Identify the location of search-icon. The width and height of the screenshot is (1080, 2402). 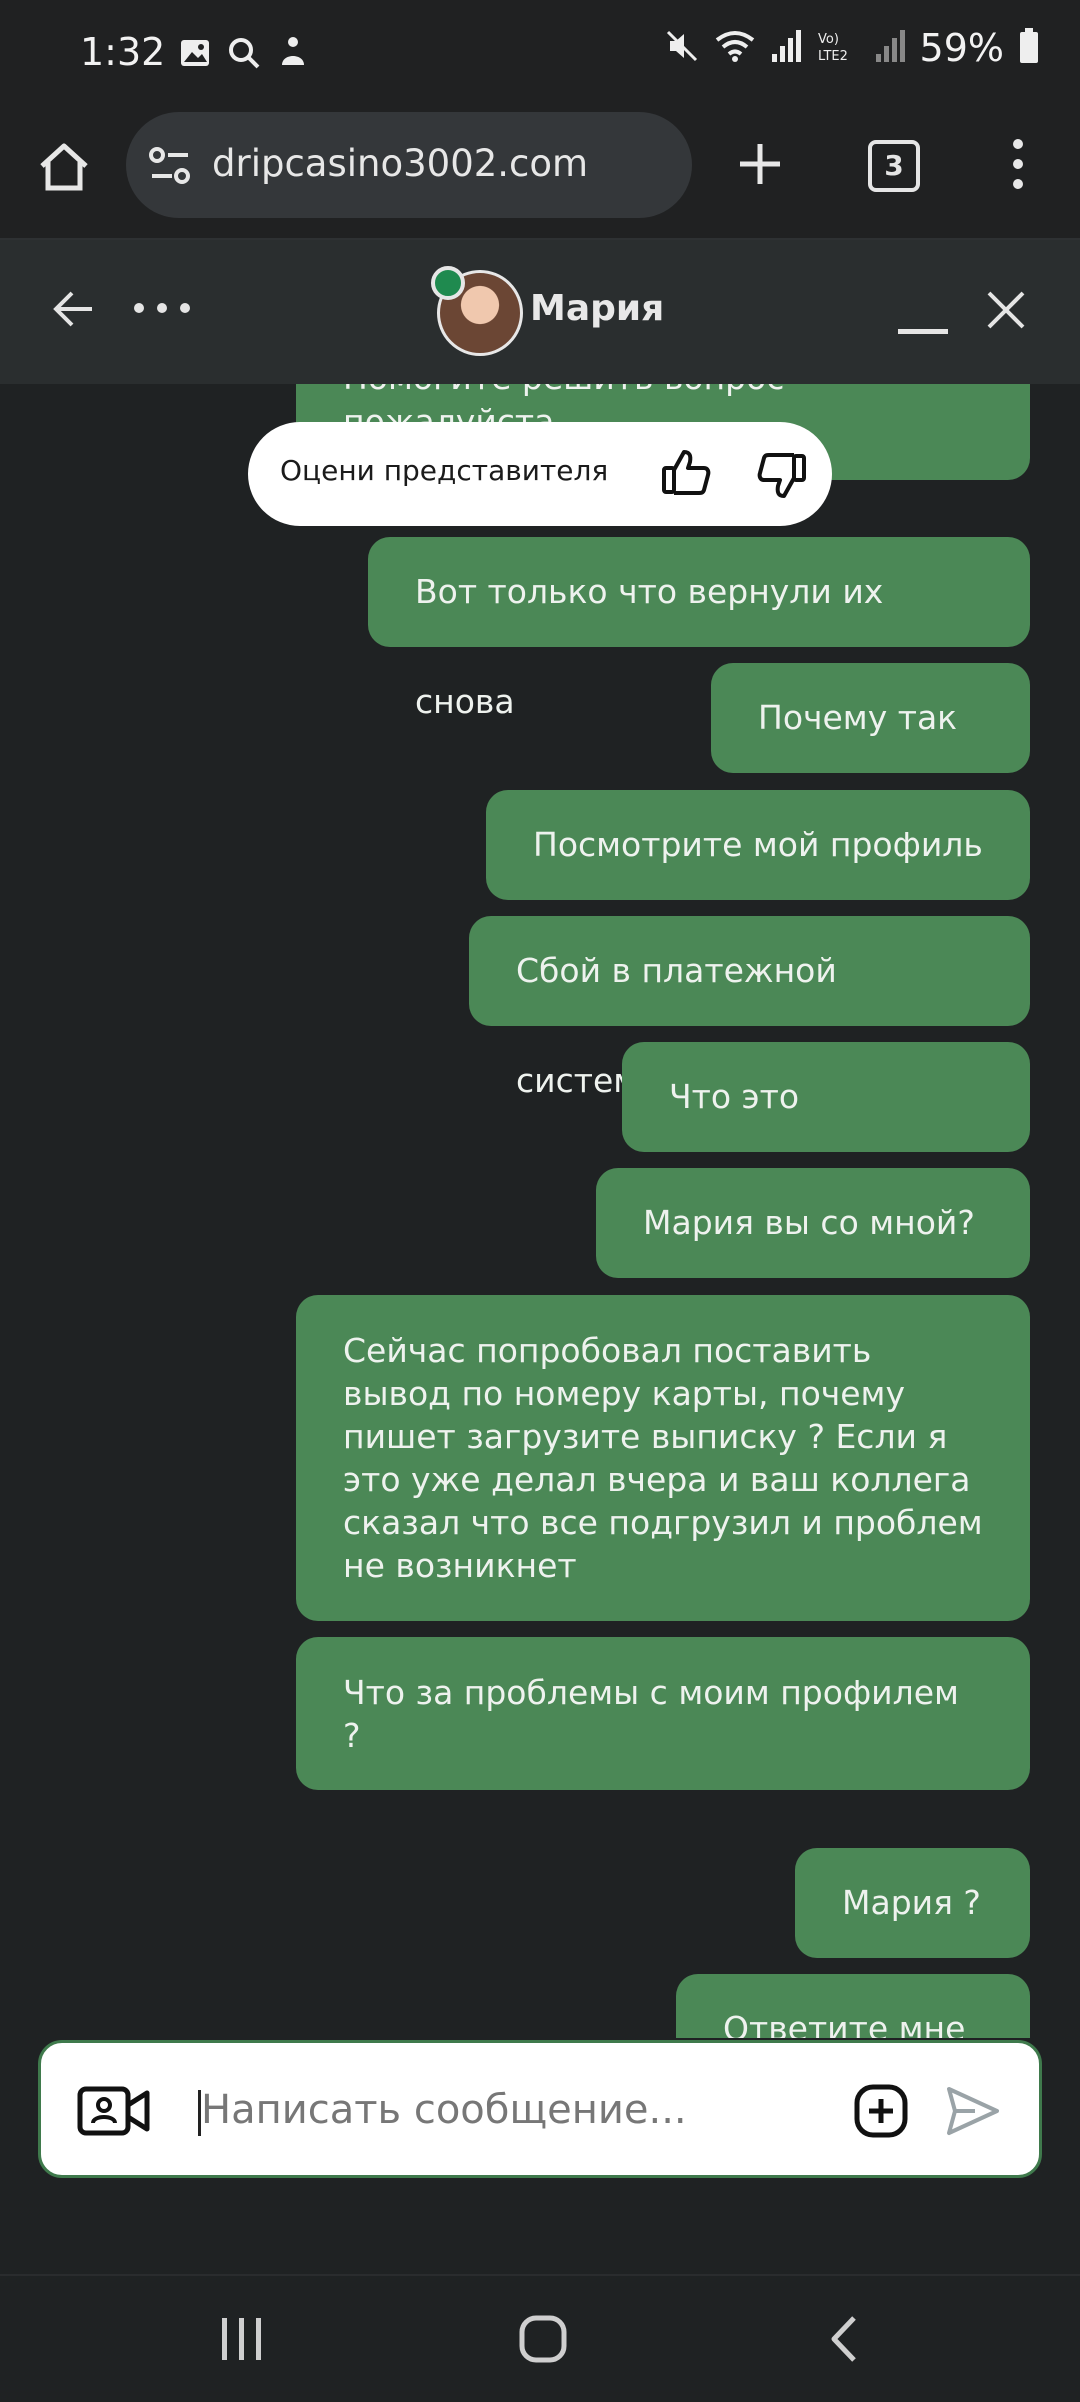
(244, 55).